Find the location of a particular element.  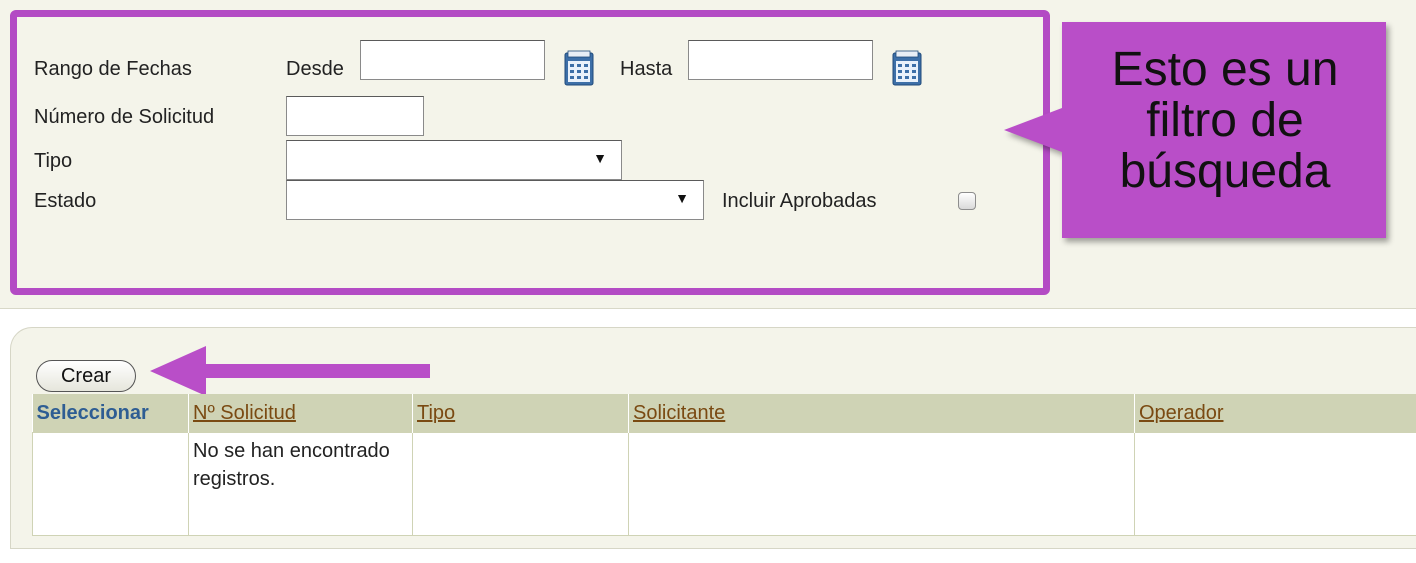

status-label: Estado is located at coordinates (65, 201).